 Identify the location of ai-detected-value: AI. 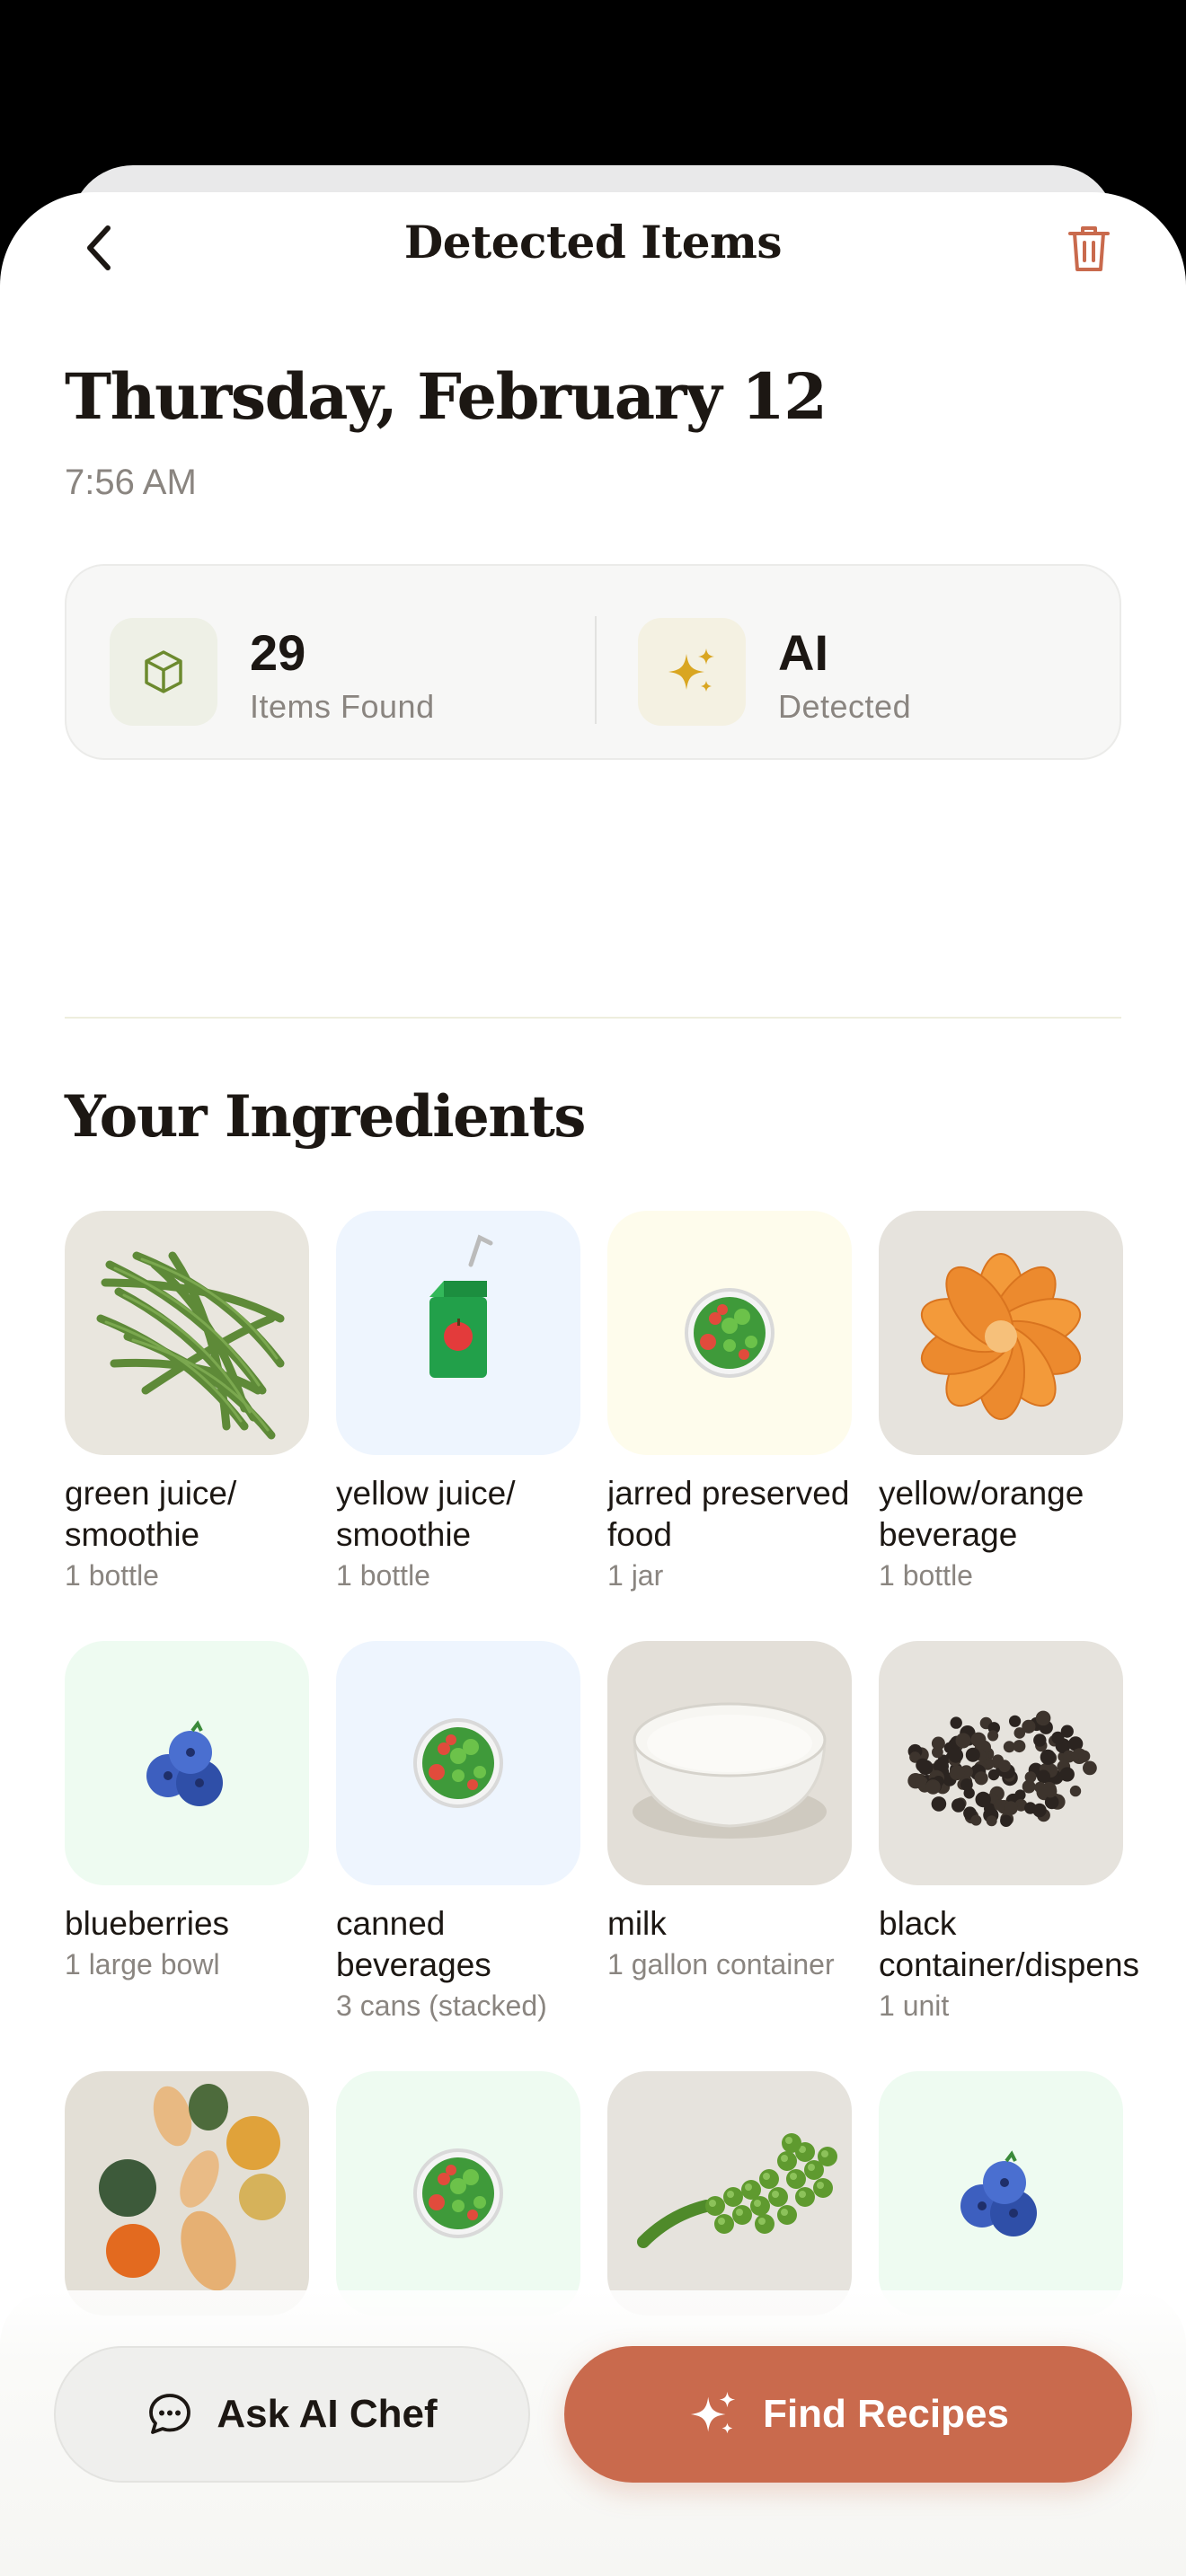
(803, 652).